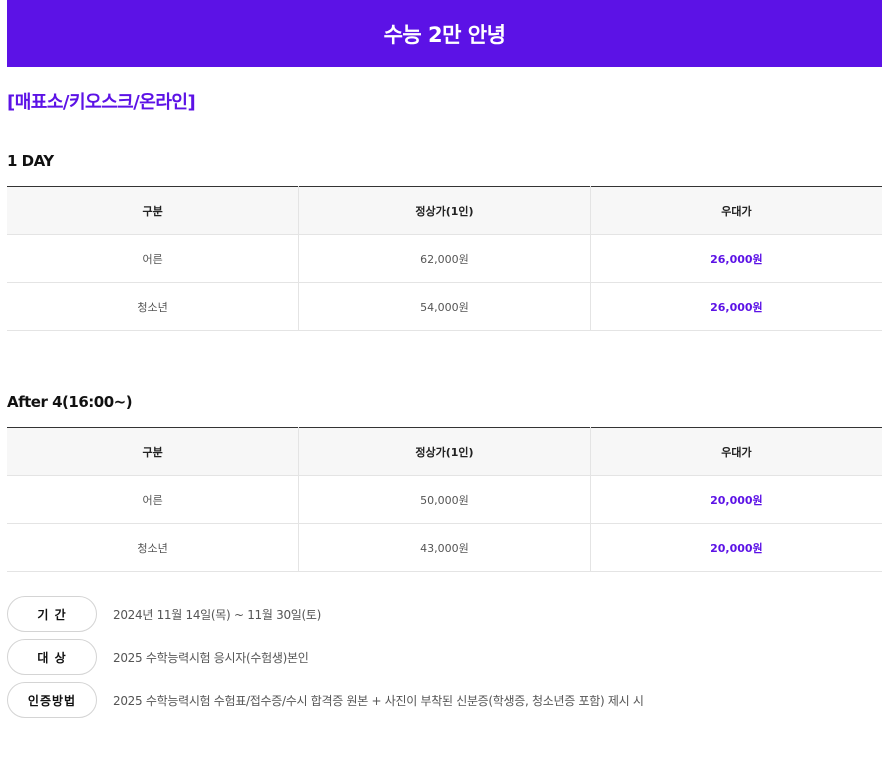 The height and width of the screenshot is (760, 882). I want to click on target-text: 2025 수학능력시험 응시자(수험생)본인, so click(211, 657).